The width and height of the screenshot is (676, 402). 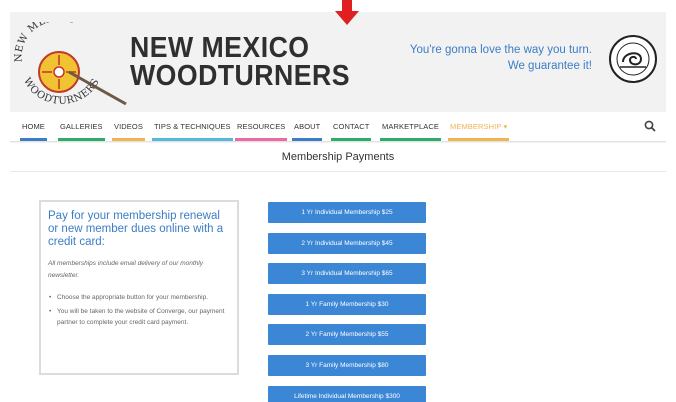 What do you see at coordinates (128, 126) in the screenshot?
I see `nav-item-label: VIDEOS` at bounding box center [128, 126].